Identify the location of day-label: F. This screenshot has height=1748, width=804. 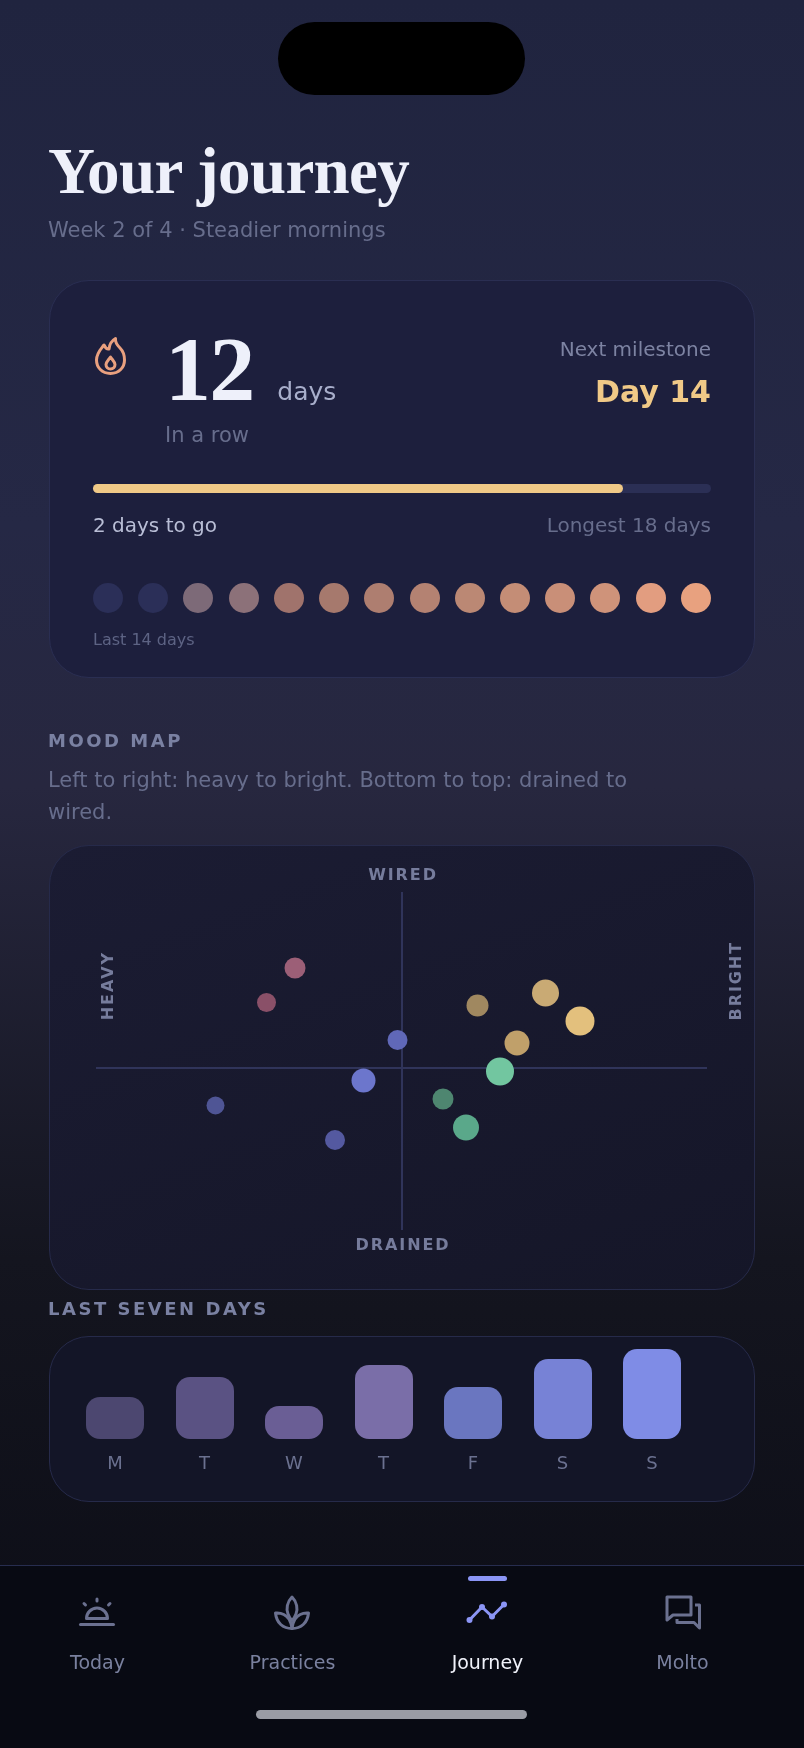
(473, 1463).